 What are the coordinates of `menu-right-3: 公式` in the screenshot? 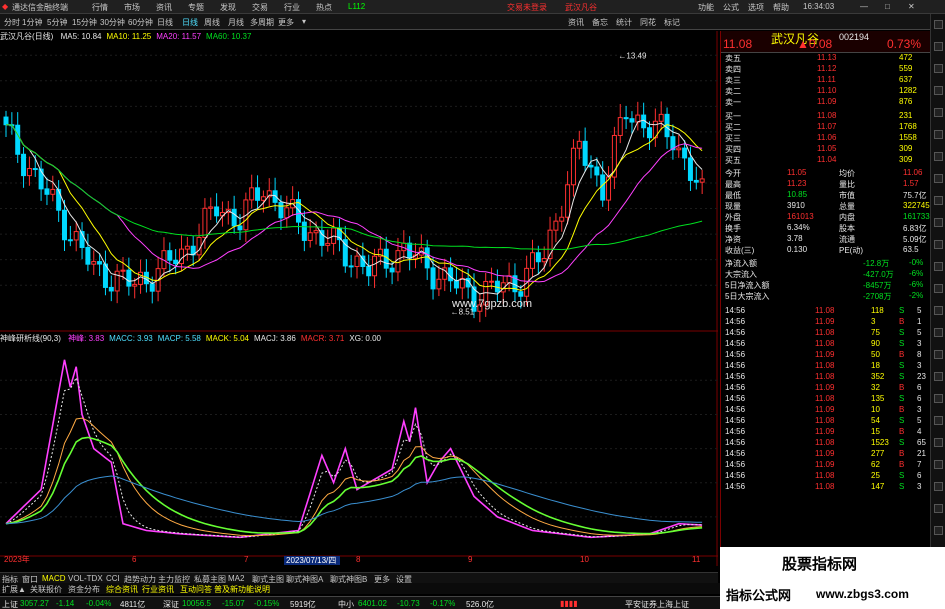 It's located at (731, 7).